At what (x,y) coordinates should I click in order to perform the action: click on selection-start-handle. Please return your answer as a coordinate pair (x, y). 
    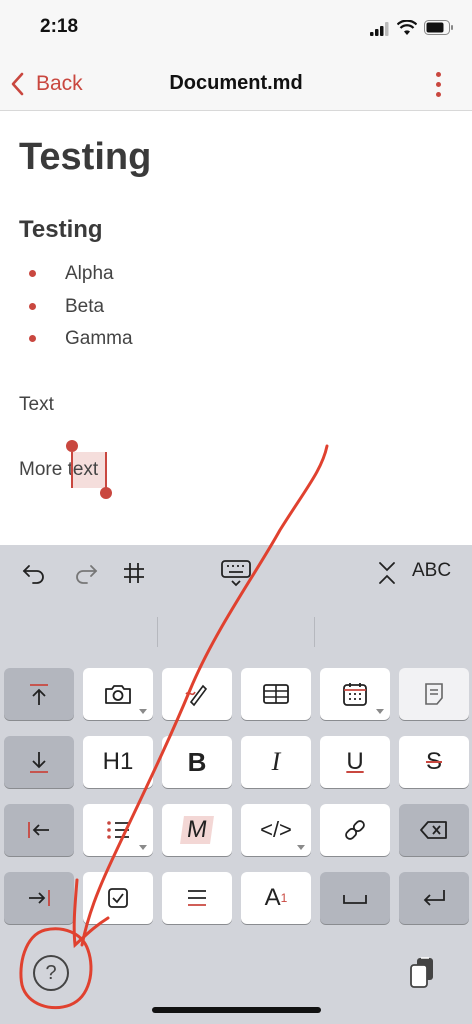
    Looking at the image, I should click on (72, 446).